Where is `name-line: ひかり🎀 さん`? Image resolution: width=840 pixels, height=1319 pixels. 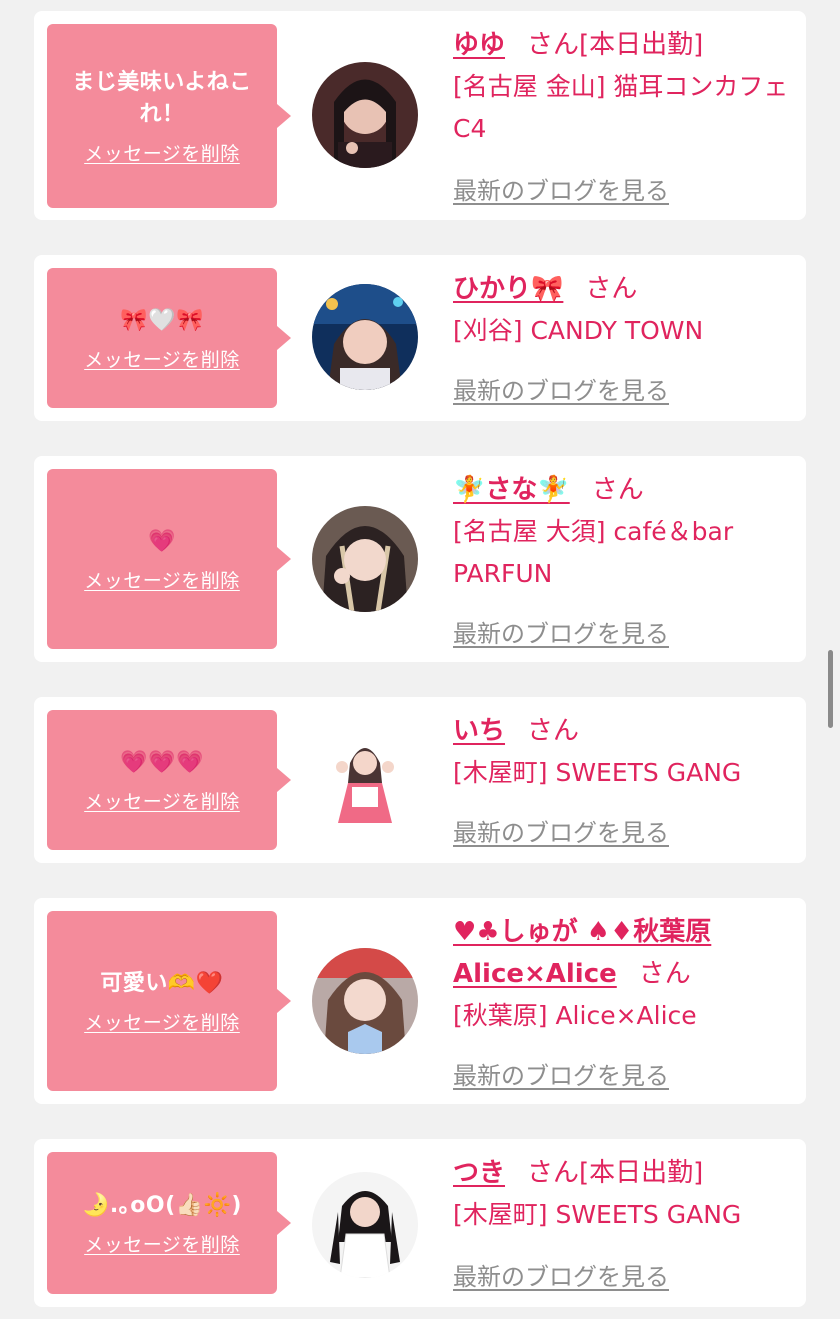
name-line: ひかり🎀 さん is located at coordinates (623, 289).